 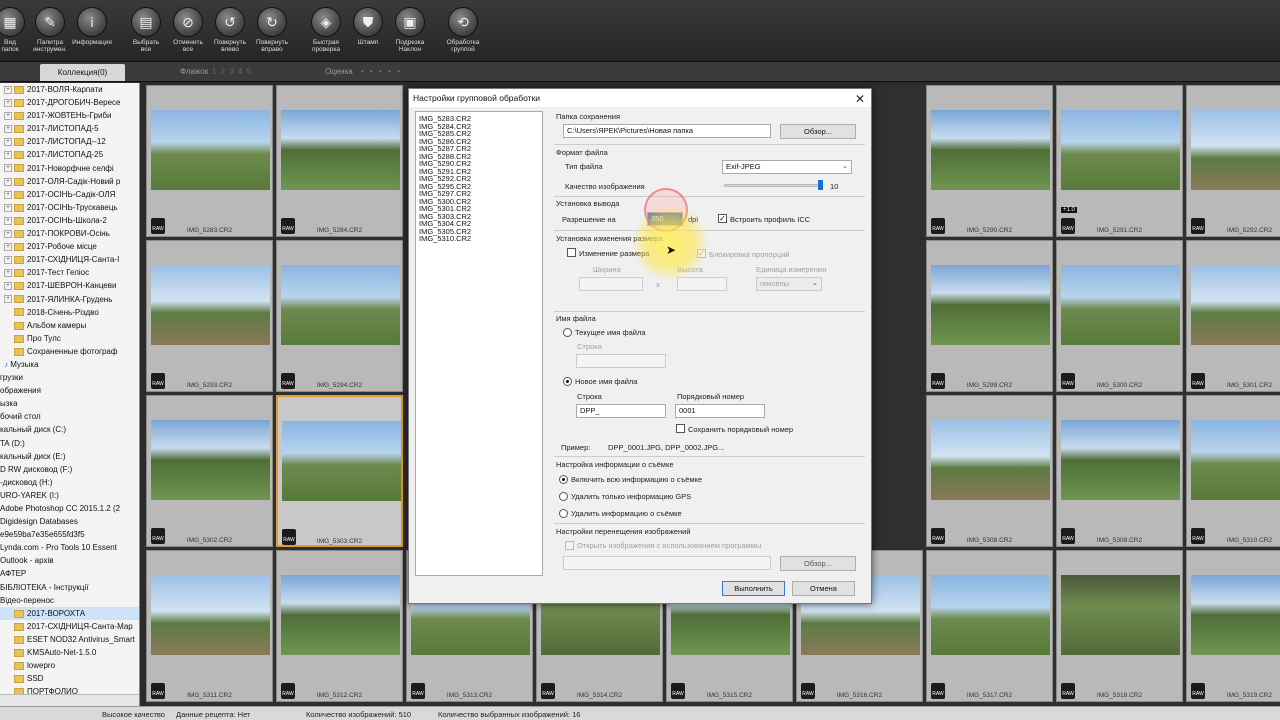 What do you see at coordinates (69, 207) in the screenshot?
I see `tree-item: +2017-ОСІНЬ-Трускавець` at bounding box center [69, 207].